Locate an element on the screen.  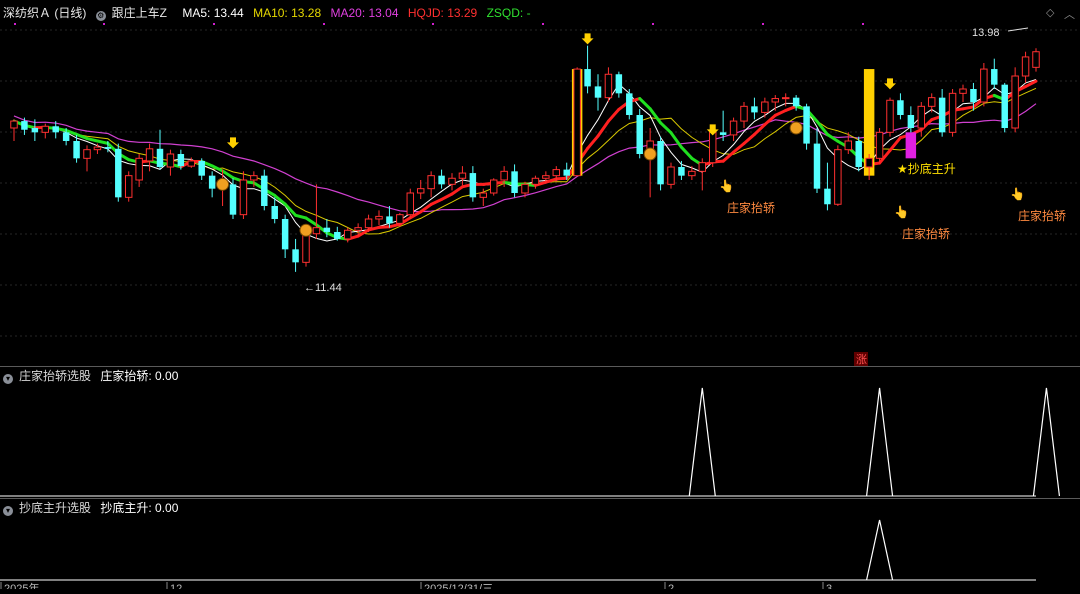
zsqd-value: ZSQD: - is located at coordinates (509, 13).